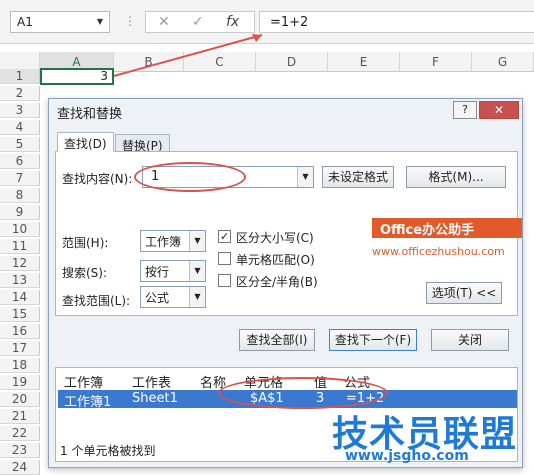 The height and width of the screenshot is (475, 534). Describe the element at coordinates (85, 243) in the screenshot. I see `scope-label: 范围(H):` at that location.